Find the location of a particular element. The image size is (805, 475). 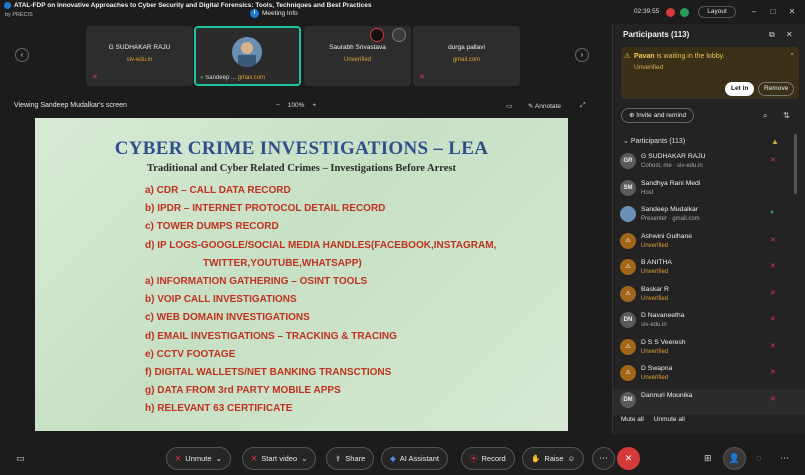

slide-item: e) CCTV FOOTAGE is located at coordinates (190, 354).